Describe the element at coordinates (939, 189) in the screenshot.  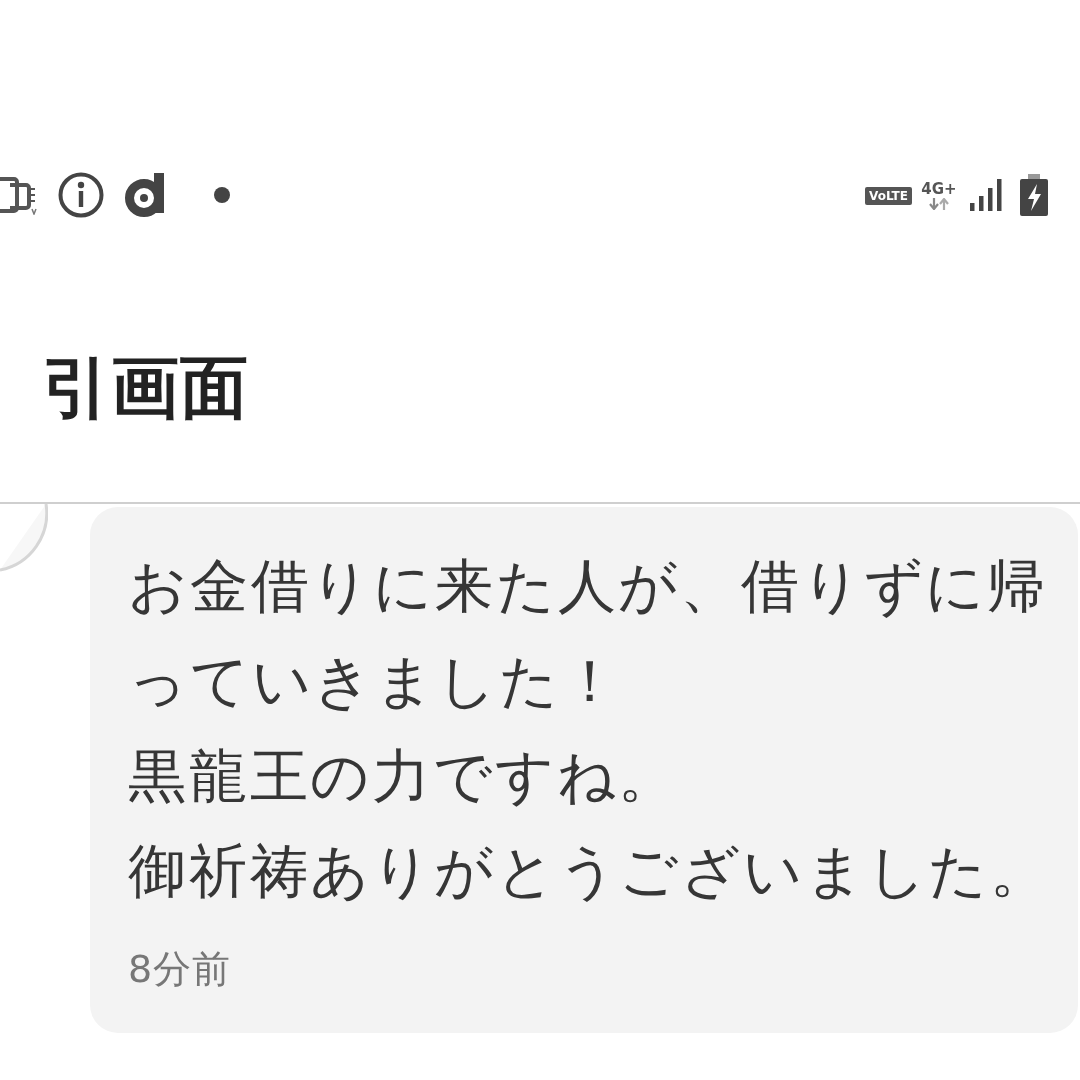
I see `network-type-label: 4G+` at that location.